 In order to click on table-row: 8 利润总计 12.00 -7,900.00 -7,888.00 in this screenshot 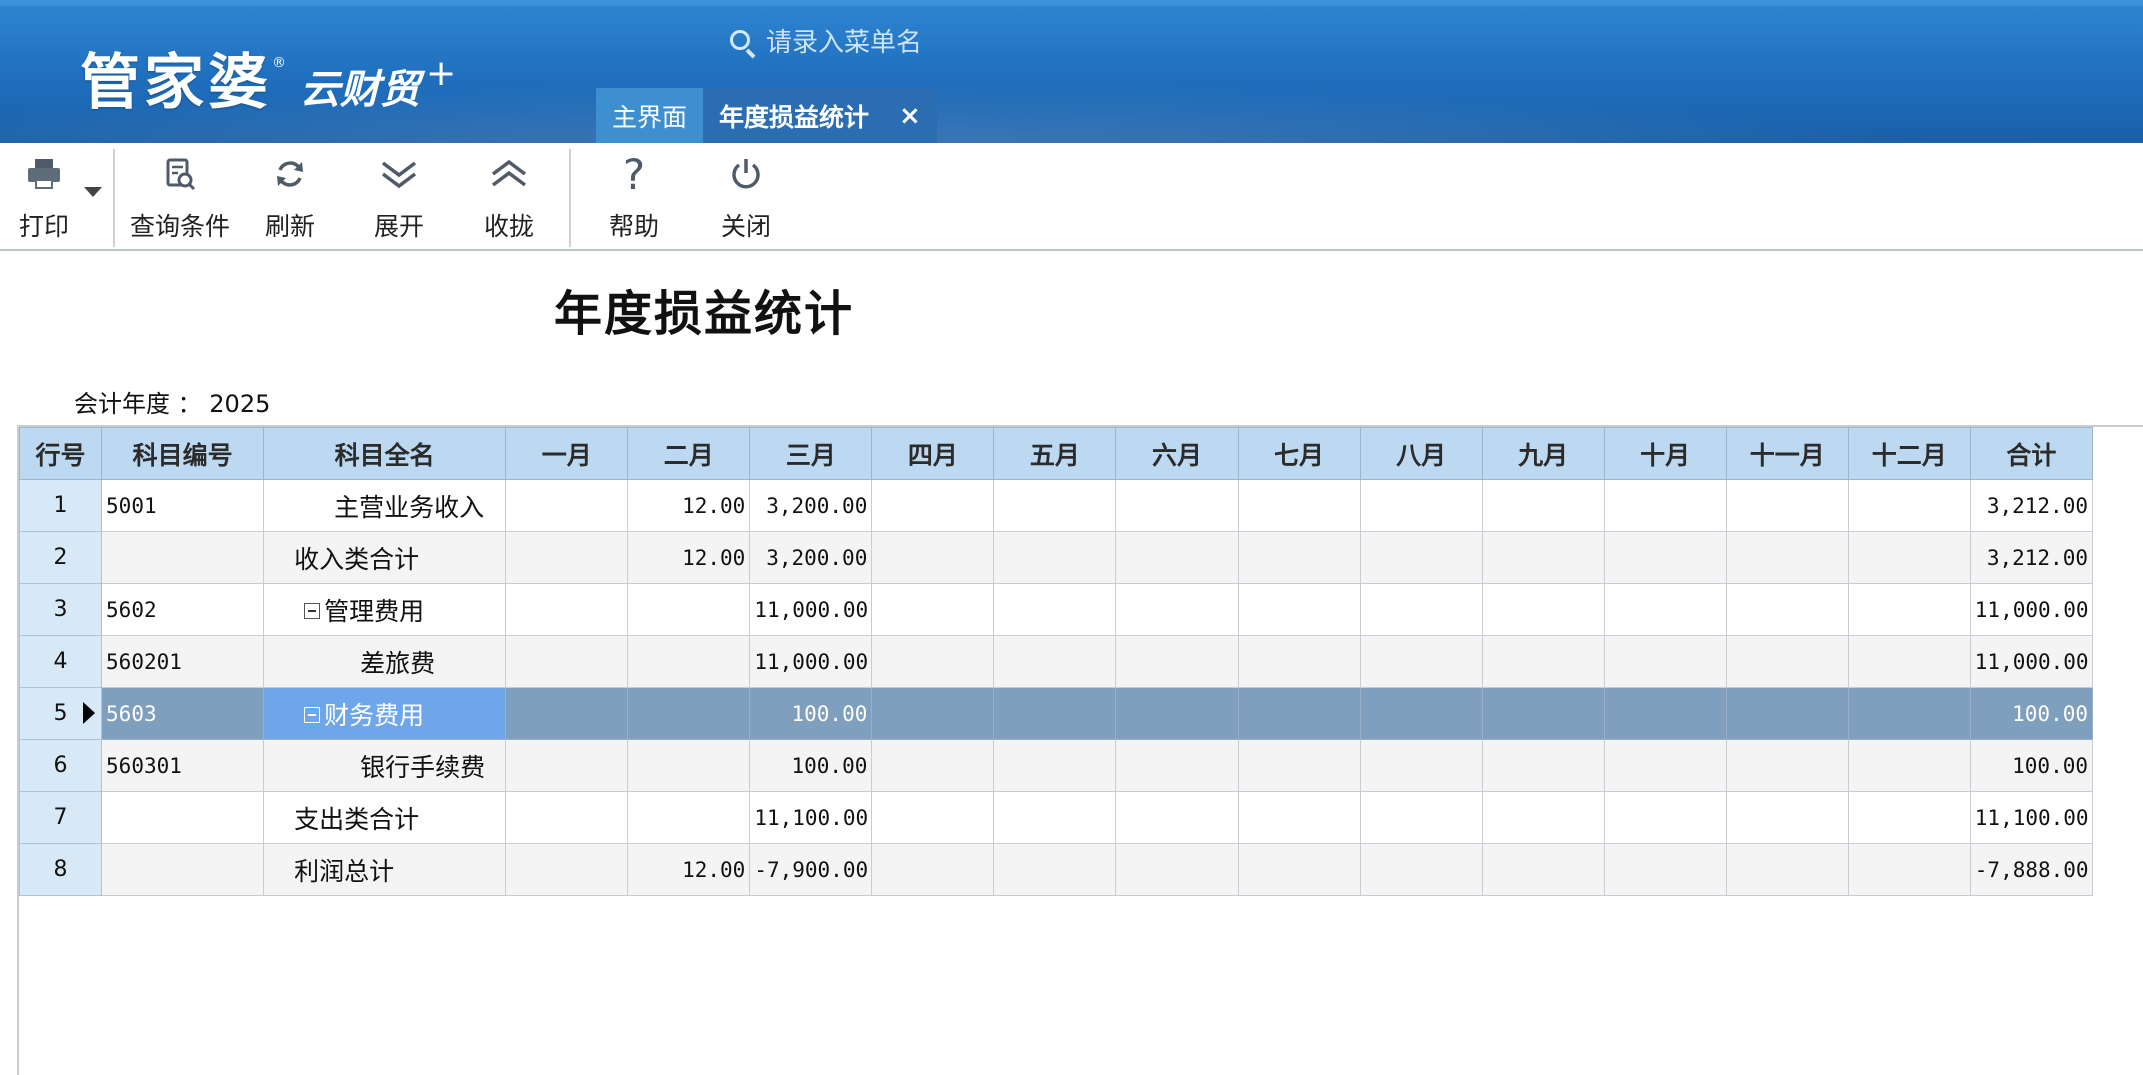, I will do `click(1056, 869)`.